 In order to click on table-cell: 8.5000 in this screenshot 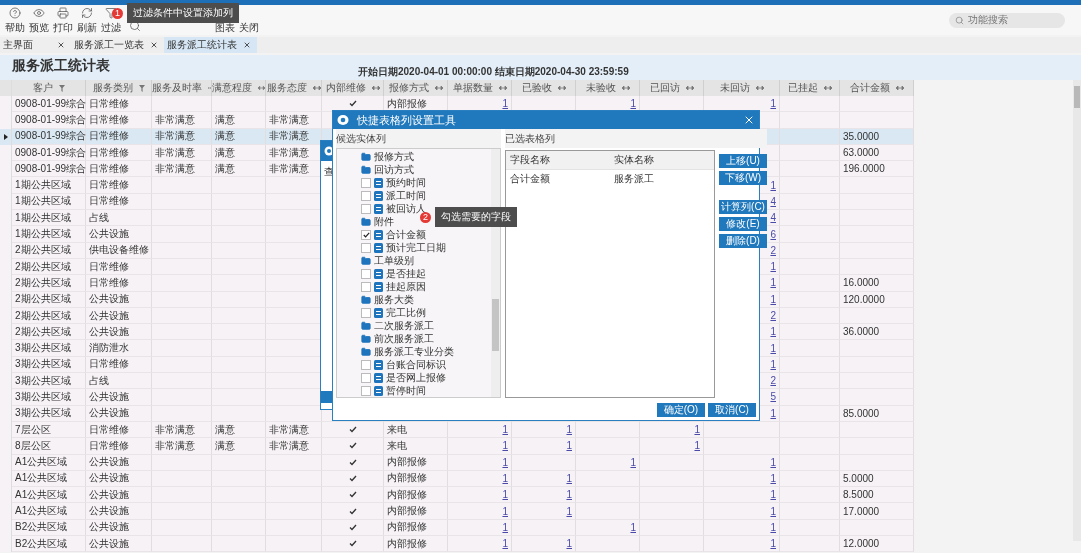, I will do `click(858, 495)`.